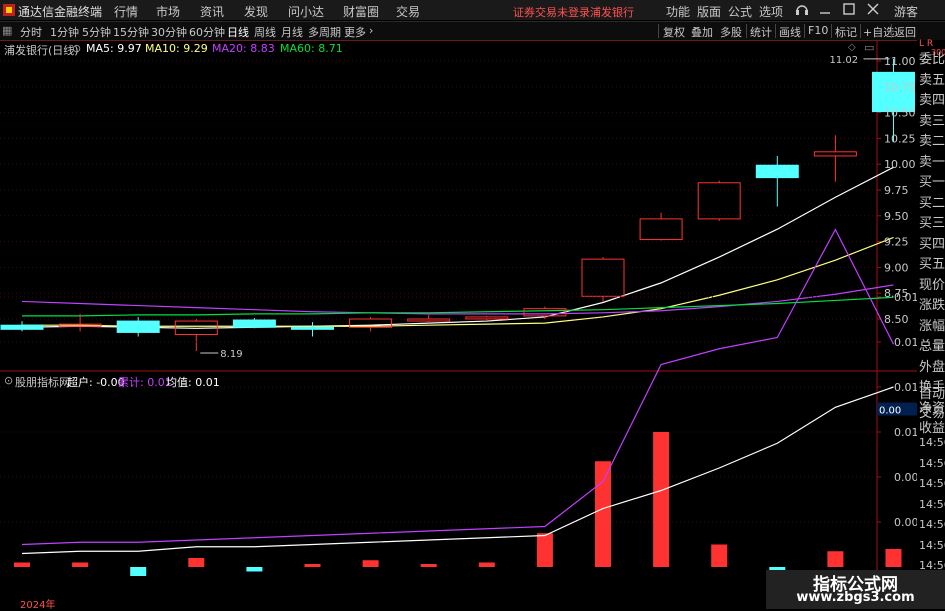  I want to click on tool-xuanxiang: 选项, so click(771, 11).